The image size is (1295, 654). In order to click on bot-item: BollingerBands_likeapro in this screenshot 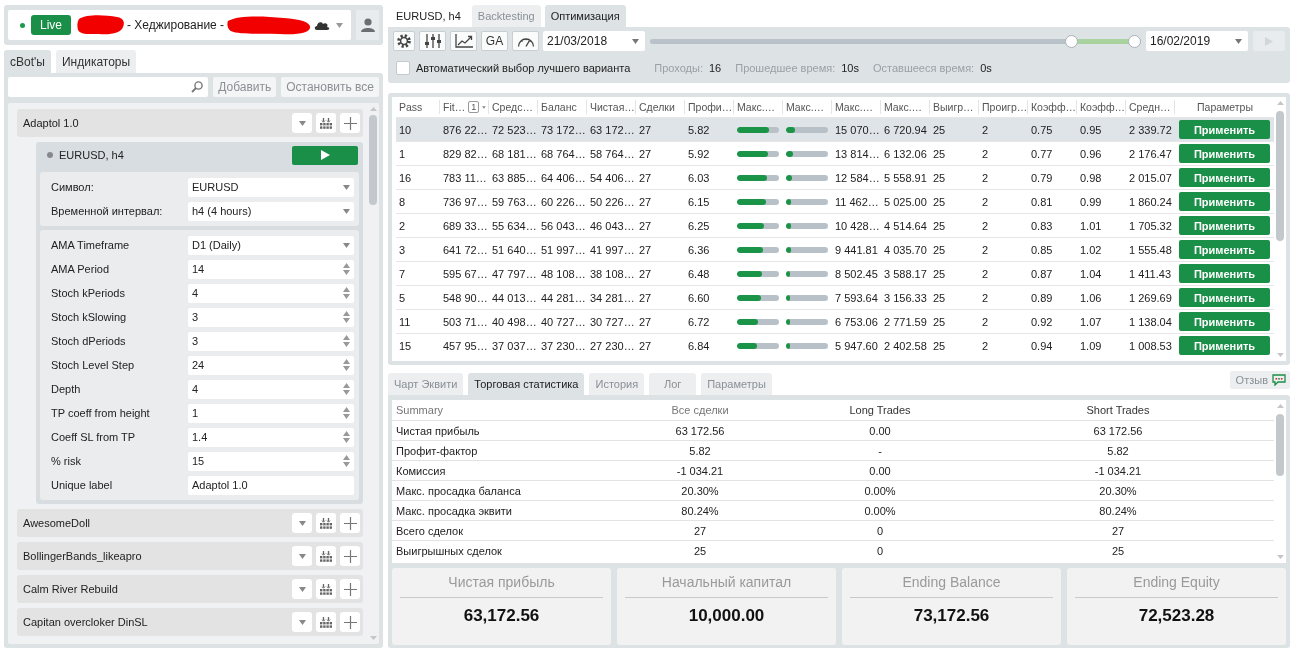, I will do `click(190, 556)`.